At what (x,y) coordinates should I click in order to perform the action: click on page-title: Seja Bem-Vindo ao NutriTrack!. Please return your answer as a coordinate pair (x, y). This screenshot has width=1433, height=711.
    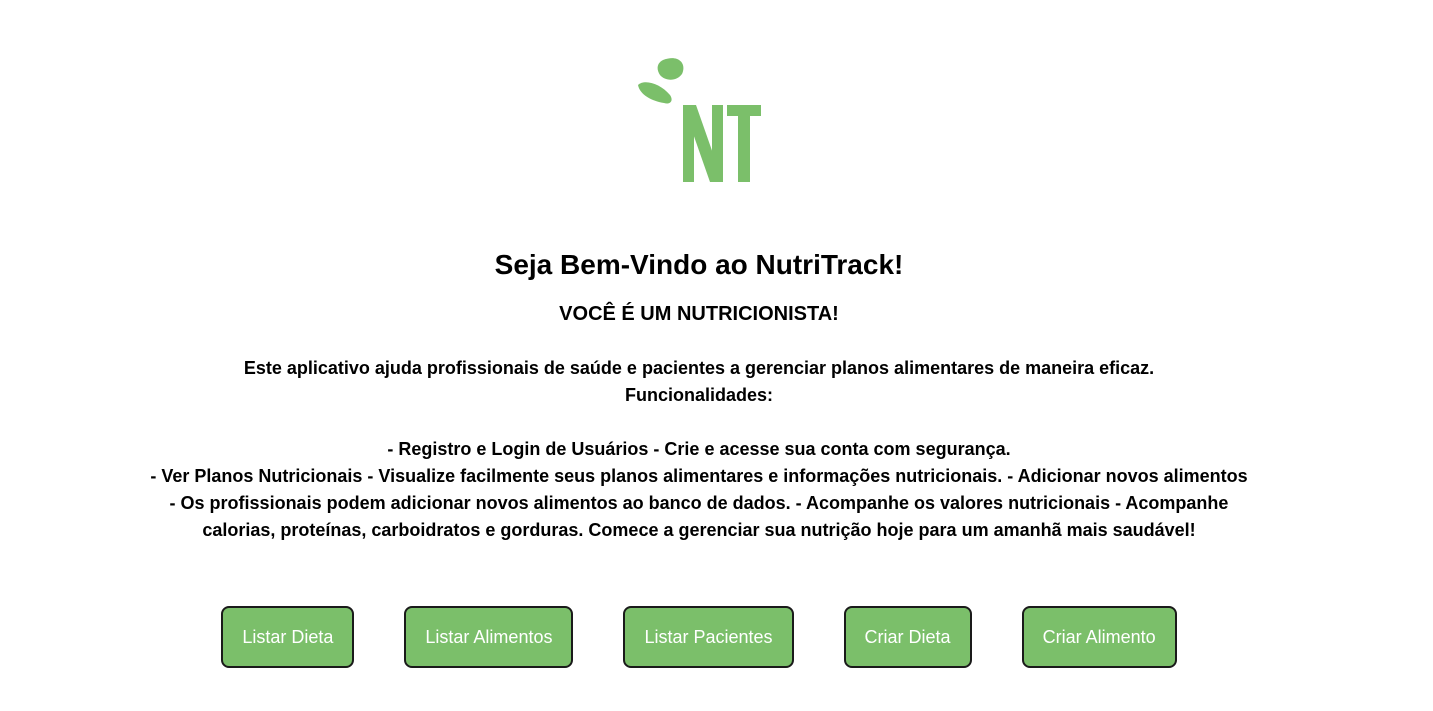
    Looking at the image, I should click on (699, 264).